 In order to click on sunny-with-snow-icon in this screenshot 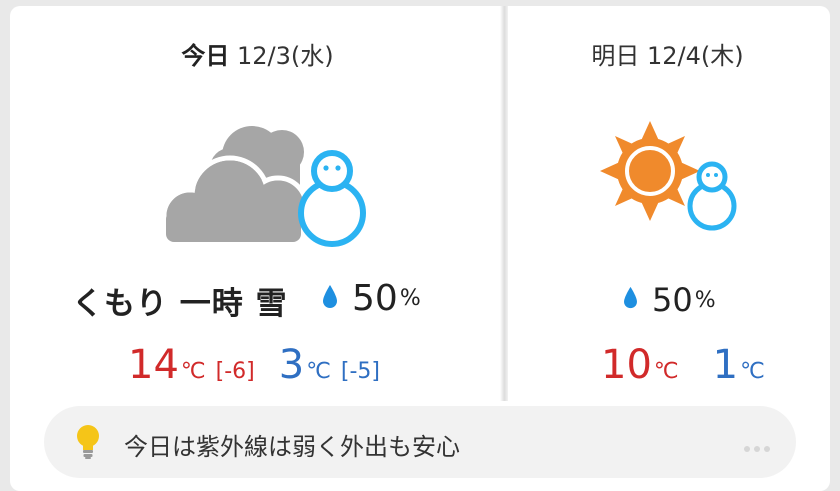, I will do `click(680, 181)`.